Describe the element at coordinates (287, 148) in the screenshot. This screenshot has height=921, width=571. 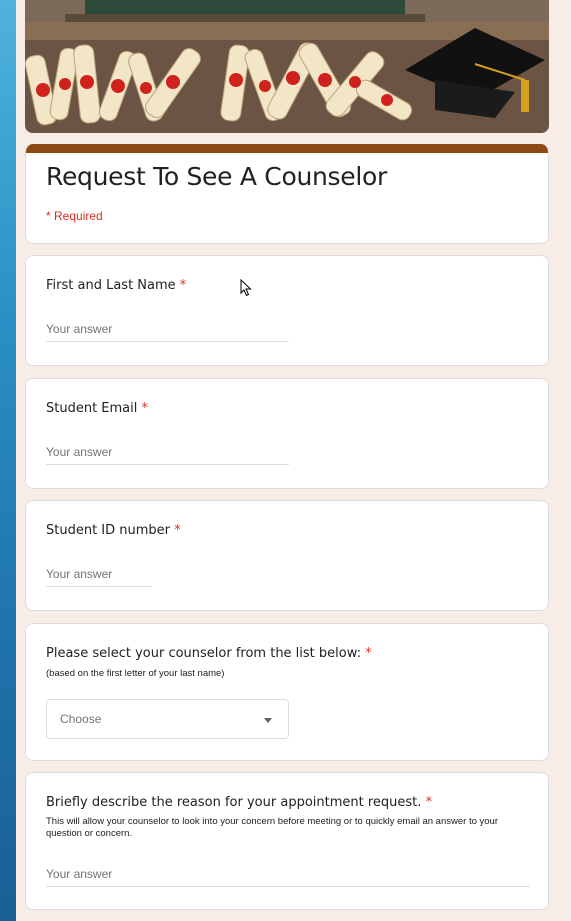
I see `form-accent-bar` at that location.